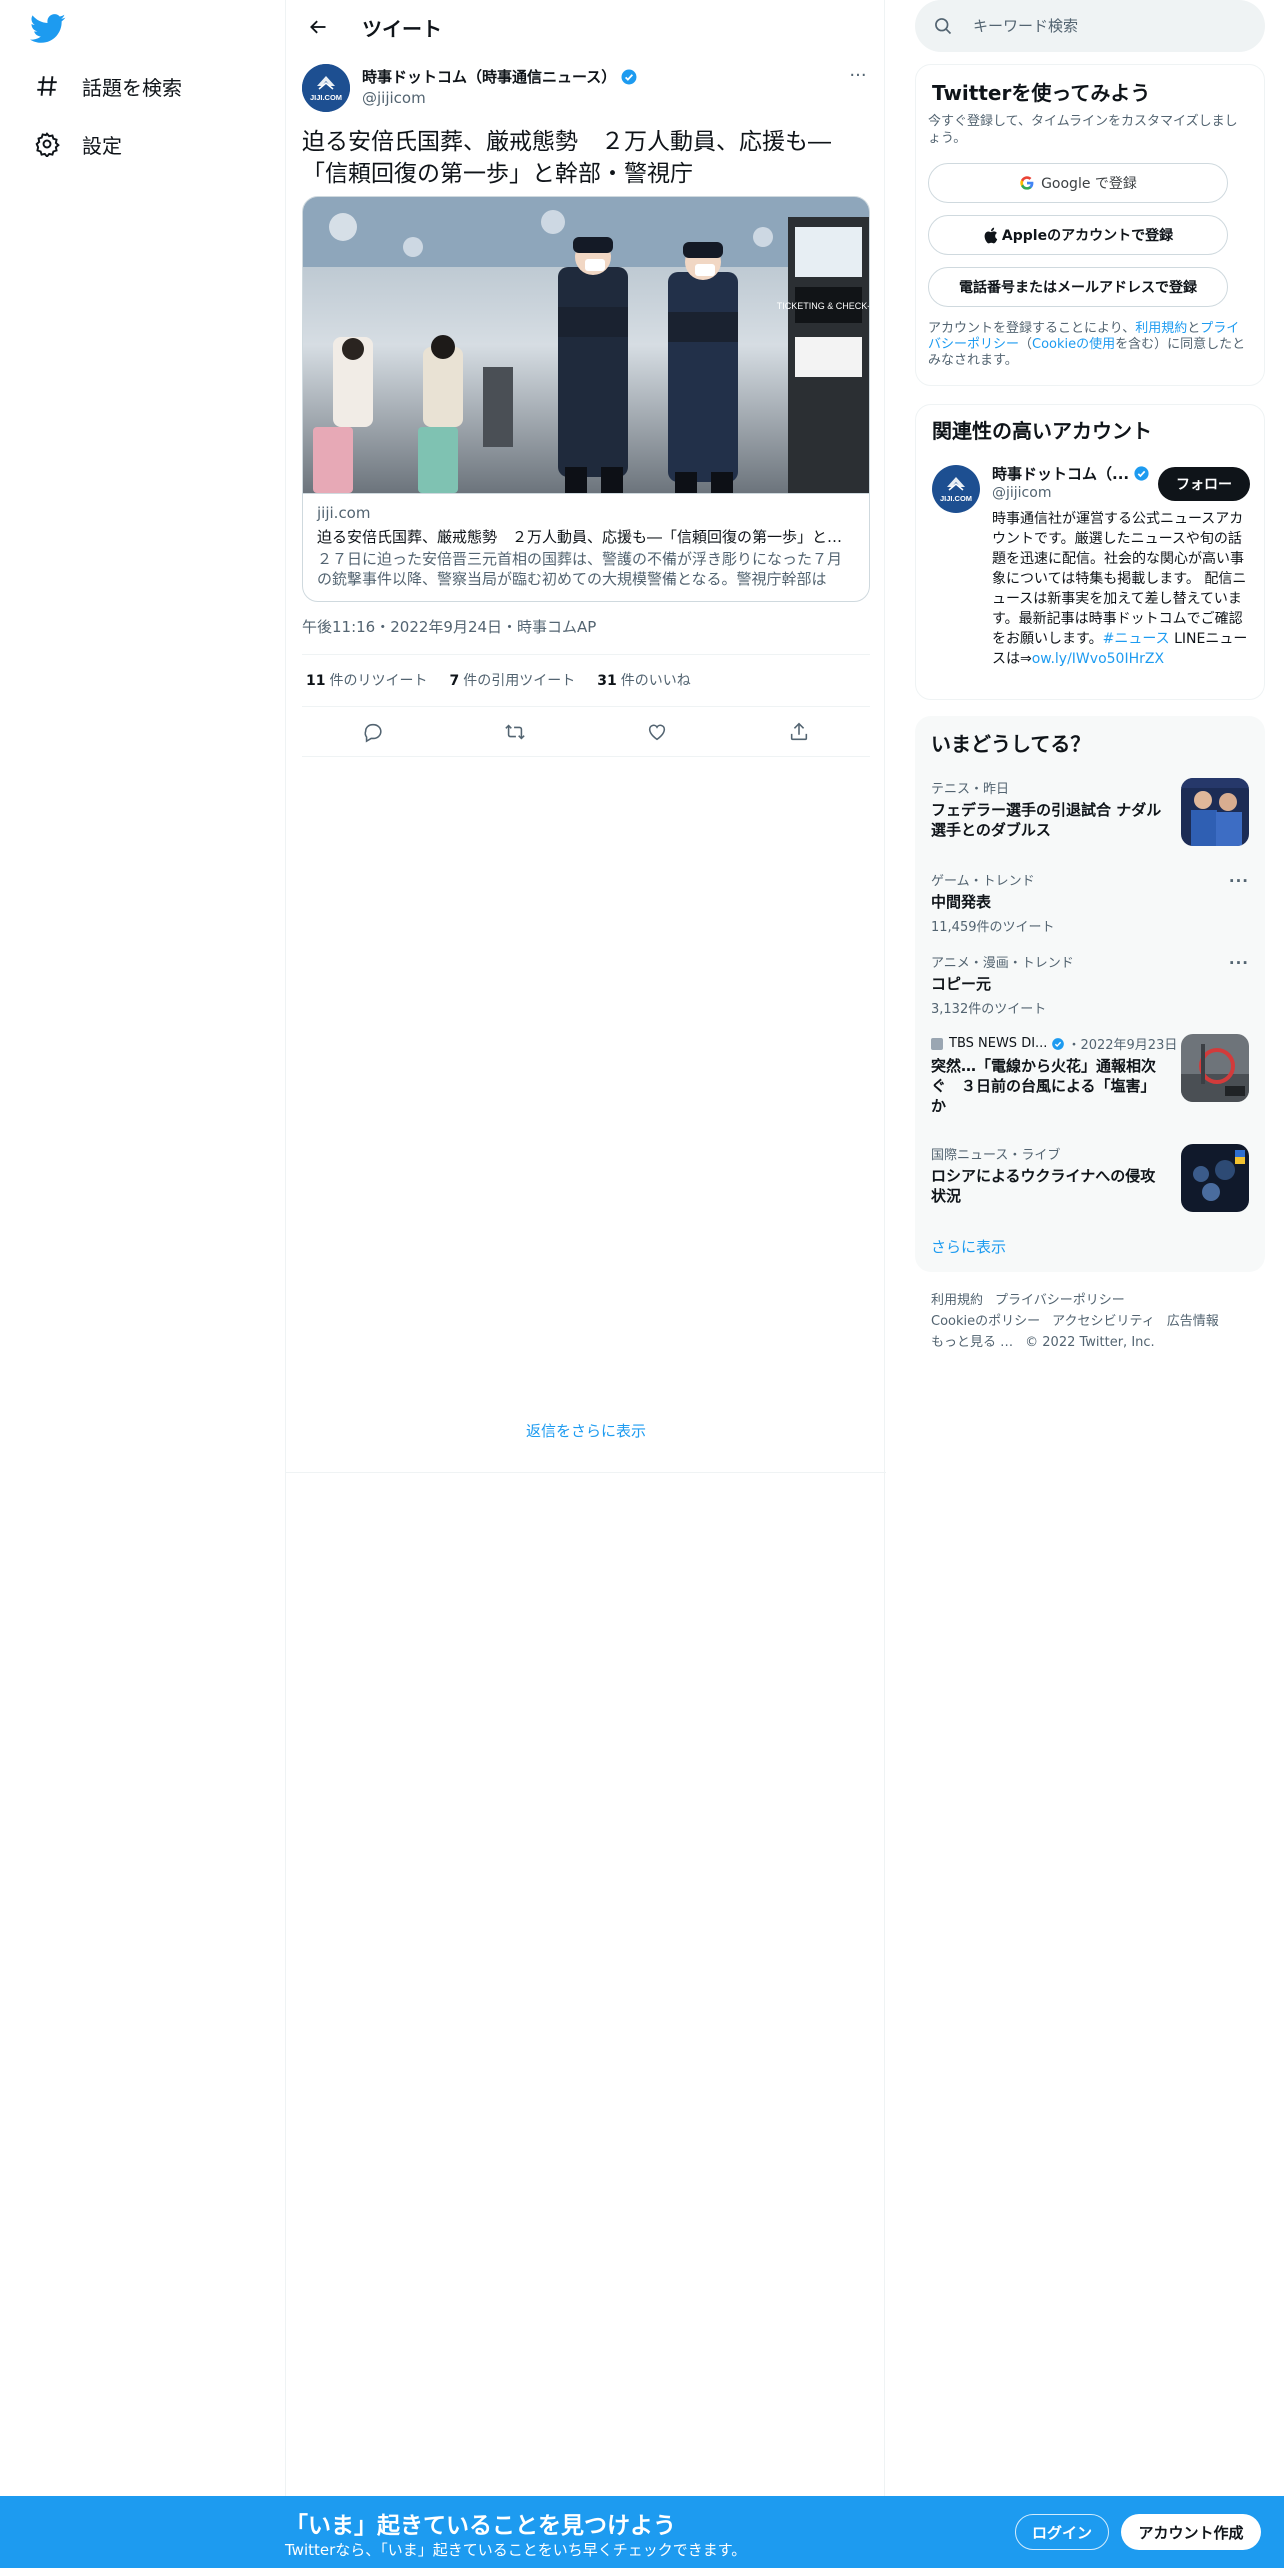 The height and width of the screenshot is (2568, 1284). I want to click on retweet-count: 11 件のリツイート, so click(366, 680).